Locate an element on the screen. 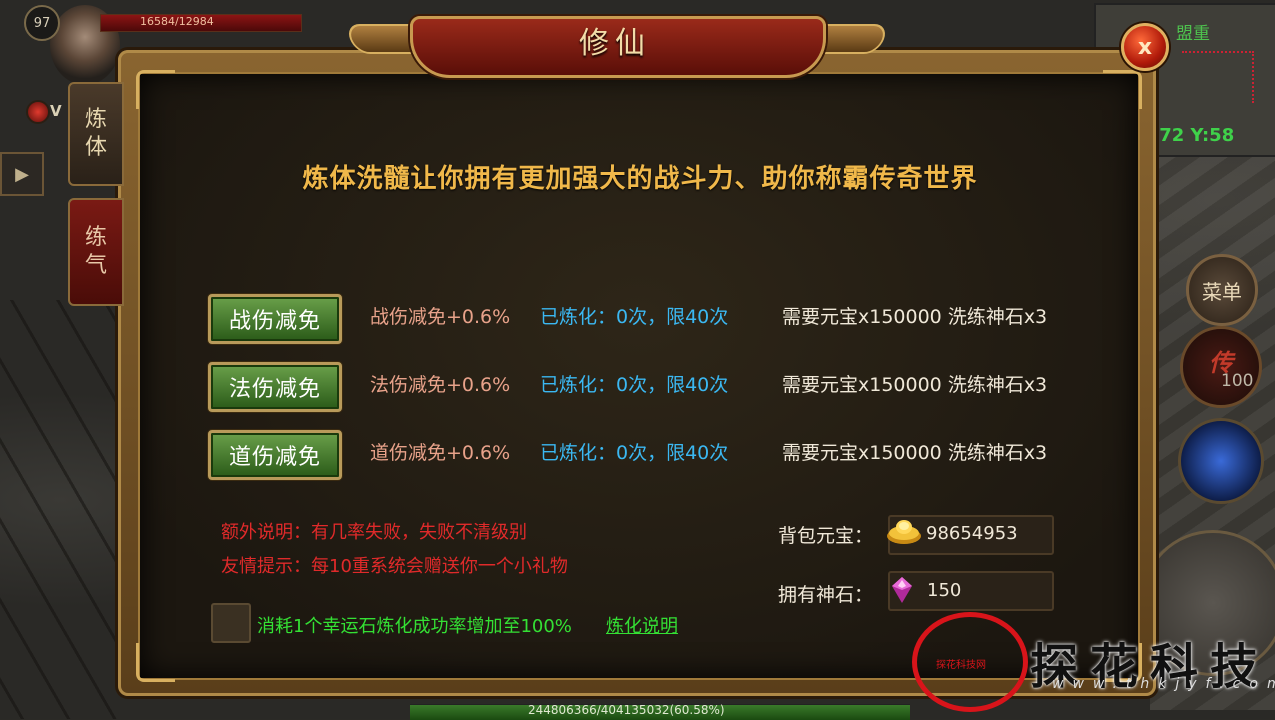 This screenshot has width=1275, height=720. lightning-skill-icon is located at coordinates (1221, 461).